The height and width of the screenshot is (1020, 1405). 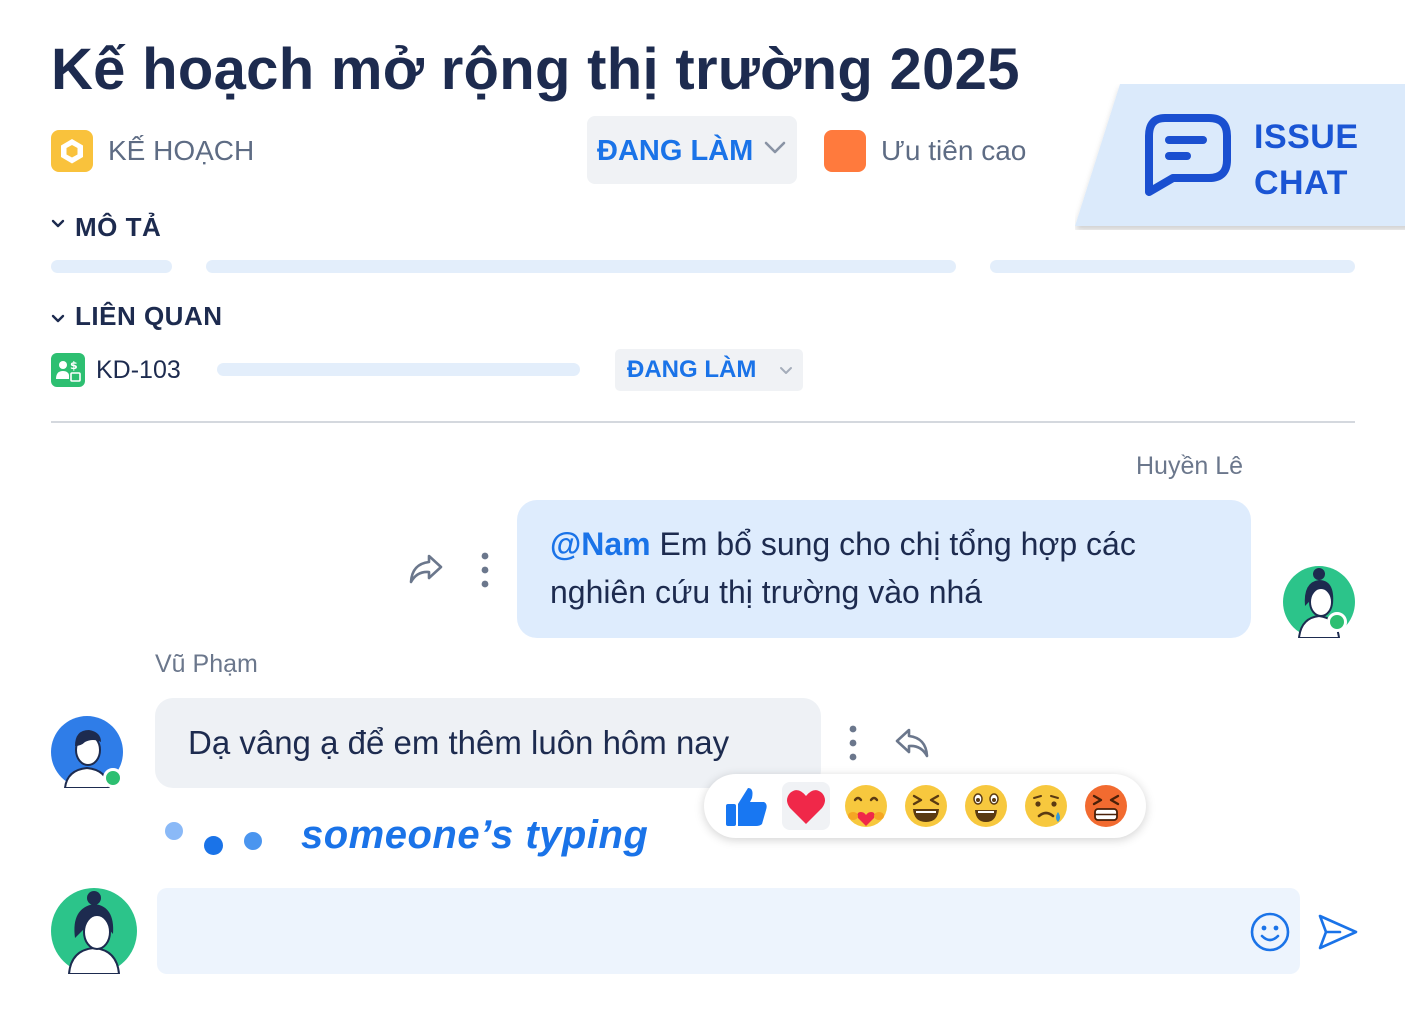 I want to click on message-bubble: Dạ vâng ạ để em thêm luôn hôm nay, so click(x=488, y=743).